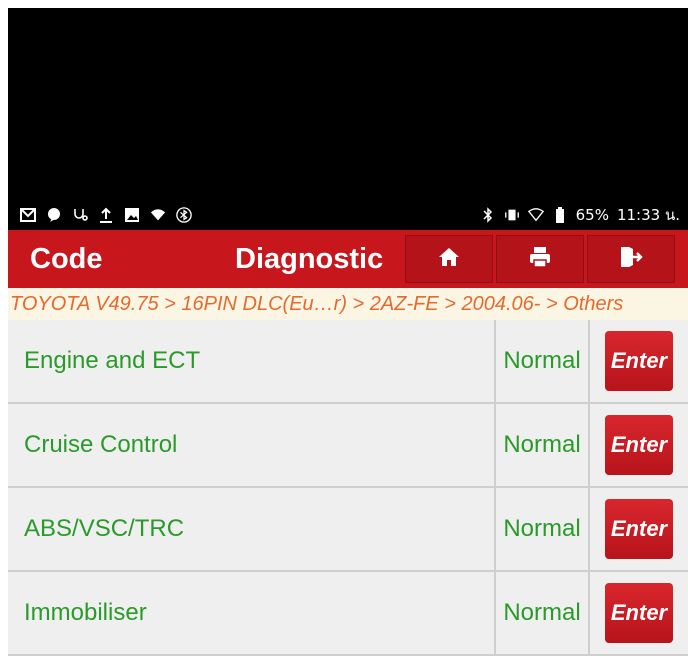 This screenshot has width=688, height=656. Describe the element at coordinates (252, 529) in the screenshot. I see `system-name: ABS/VSC/TRC` at that location.